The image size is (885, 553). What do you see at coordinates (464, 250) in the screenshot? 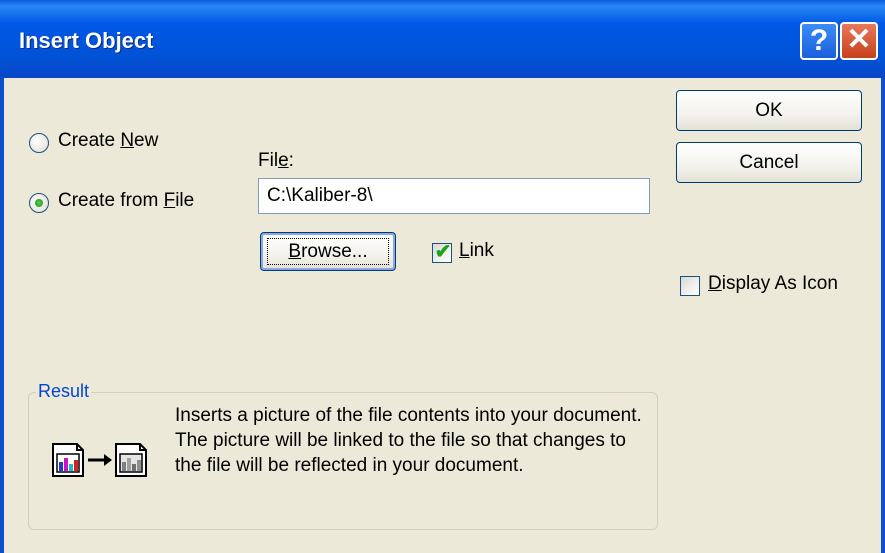
I see `link-accel: L` at bounding box center [464, 250].